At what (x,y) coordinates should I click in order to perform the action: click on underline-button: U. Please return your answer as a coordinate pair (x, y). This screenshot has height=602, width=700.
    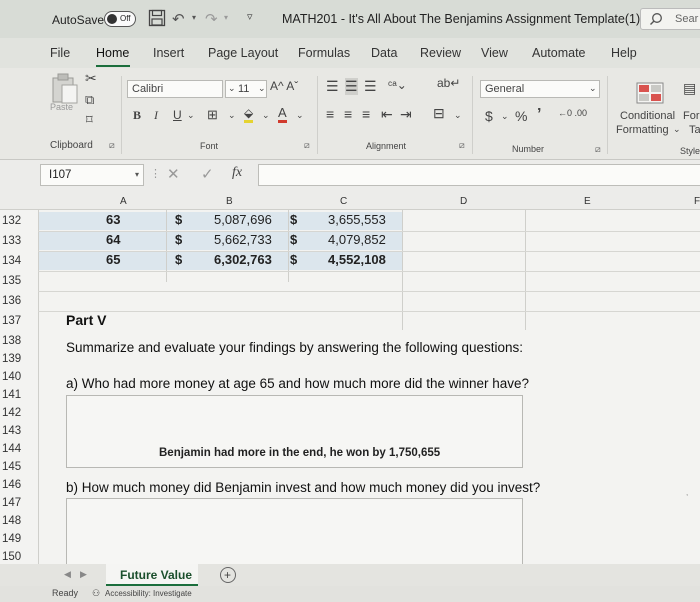
    Looking at the image, I should click on (177, 115).